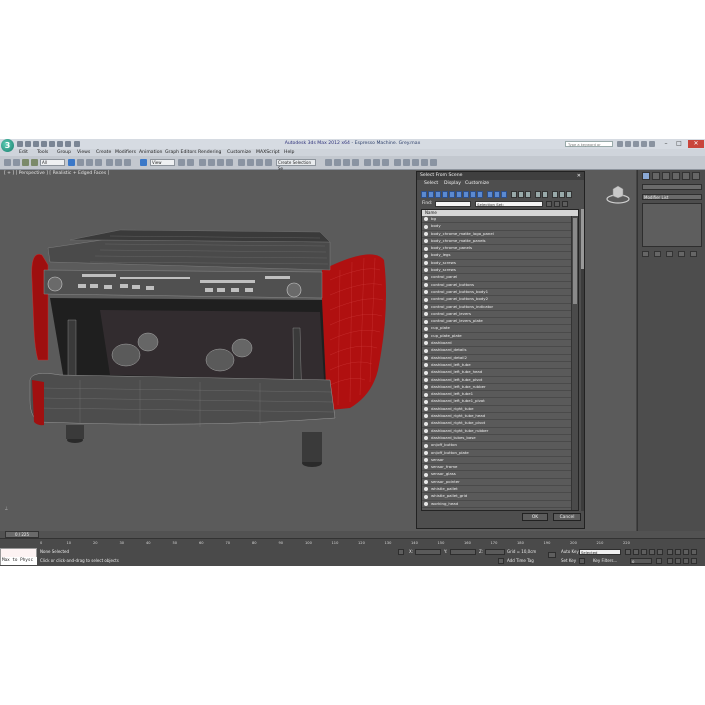 This screenshot has width=705, height=705. What do you see at coordinates (567, 517) in the screenshot?
I see `cancel-button: Cancel` at bounding box center [567, 517].